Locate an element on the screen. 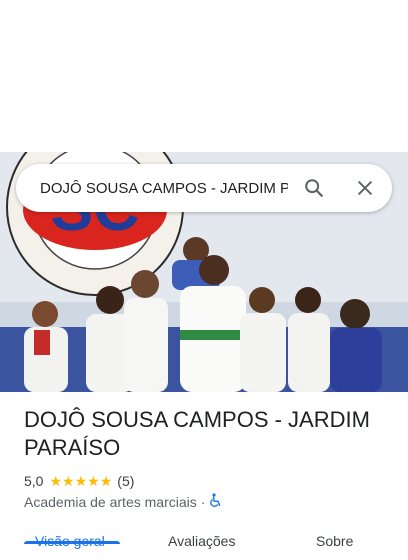 The height and width of the screenshot is (560, 408). search-input is located at coordinates (164, 188).